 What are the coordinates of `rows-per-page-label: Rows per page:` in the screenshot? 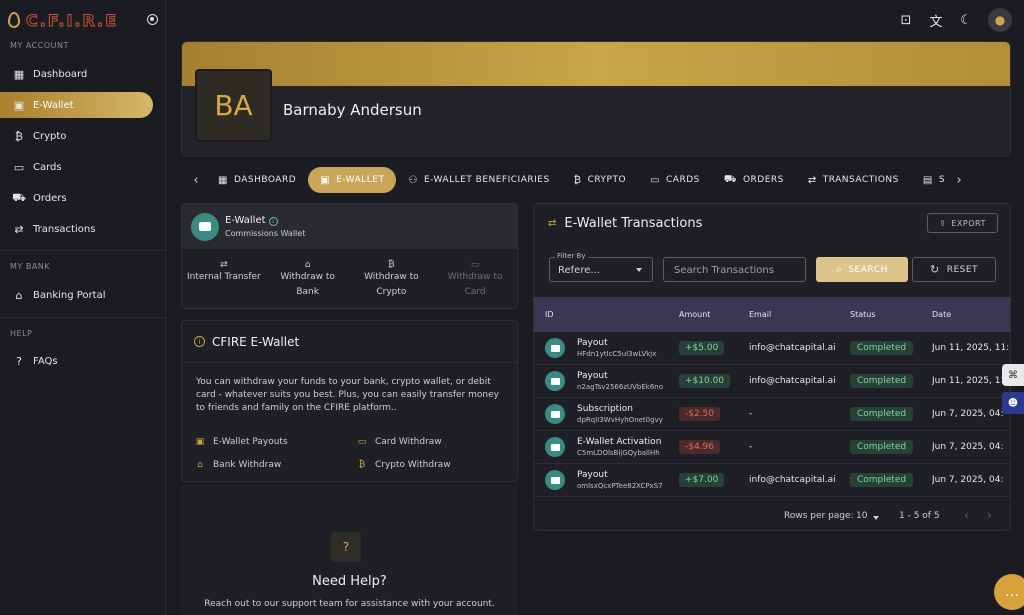 It's located at (819, 516).